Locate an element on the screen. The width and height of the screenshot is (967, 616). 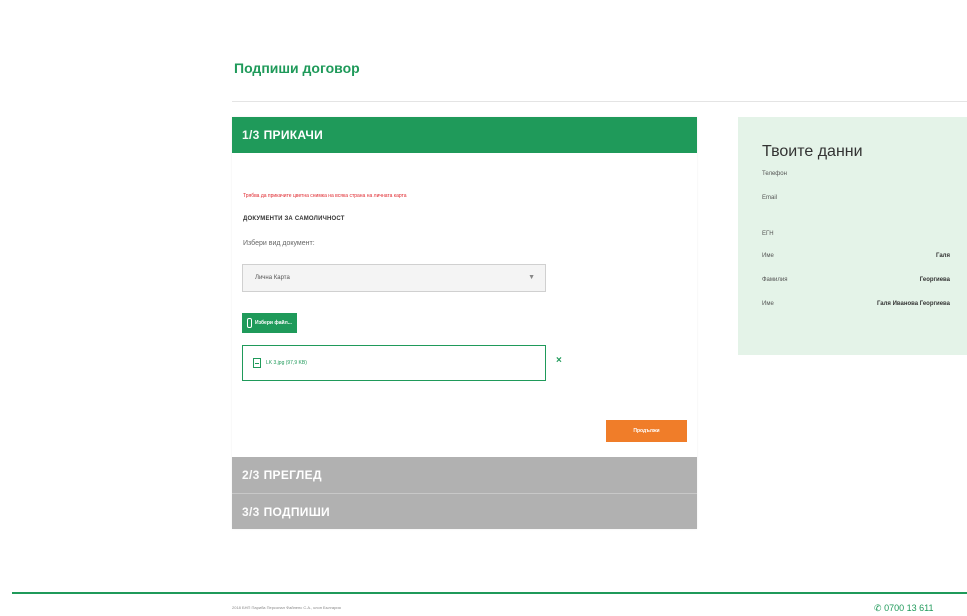
step-label: ПОДПИШИ is located at coordinates (296, 511).